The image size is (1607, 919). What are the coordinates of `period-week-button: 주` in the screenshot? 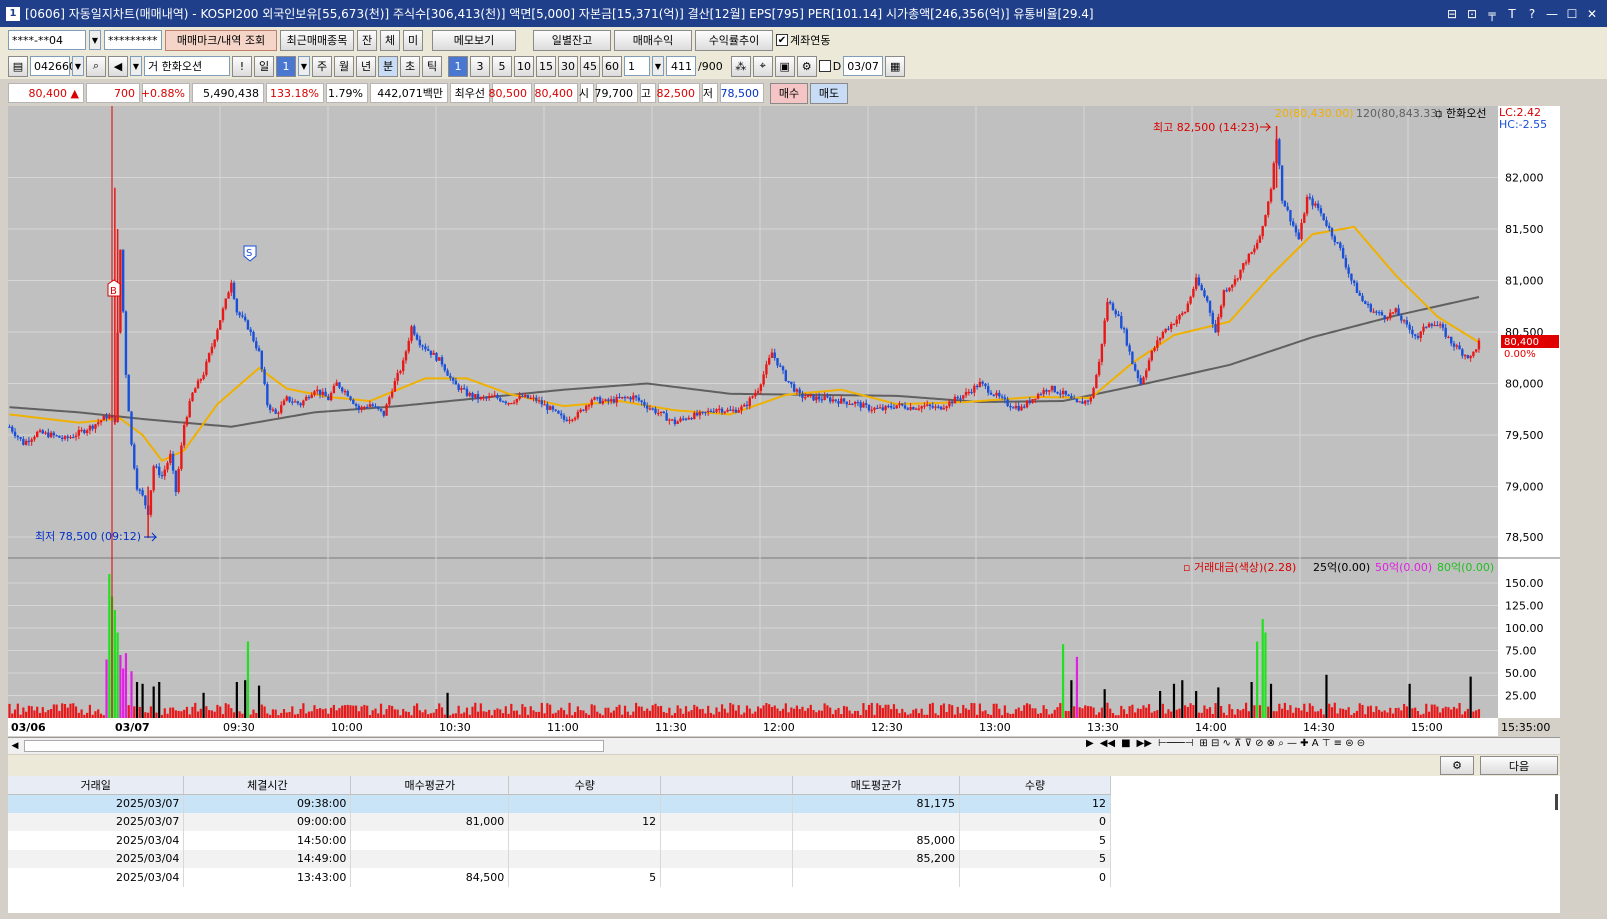 It's located at (322, 66).